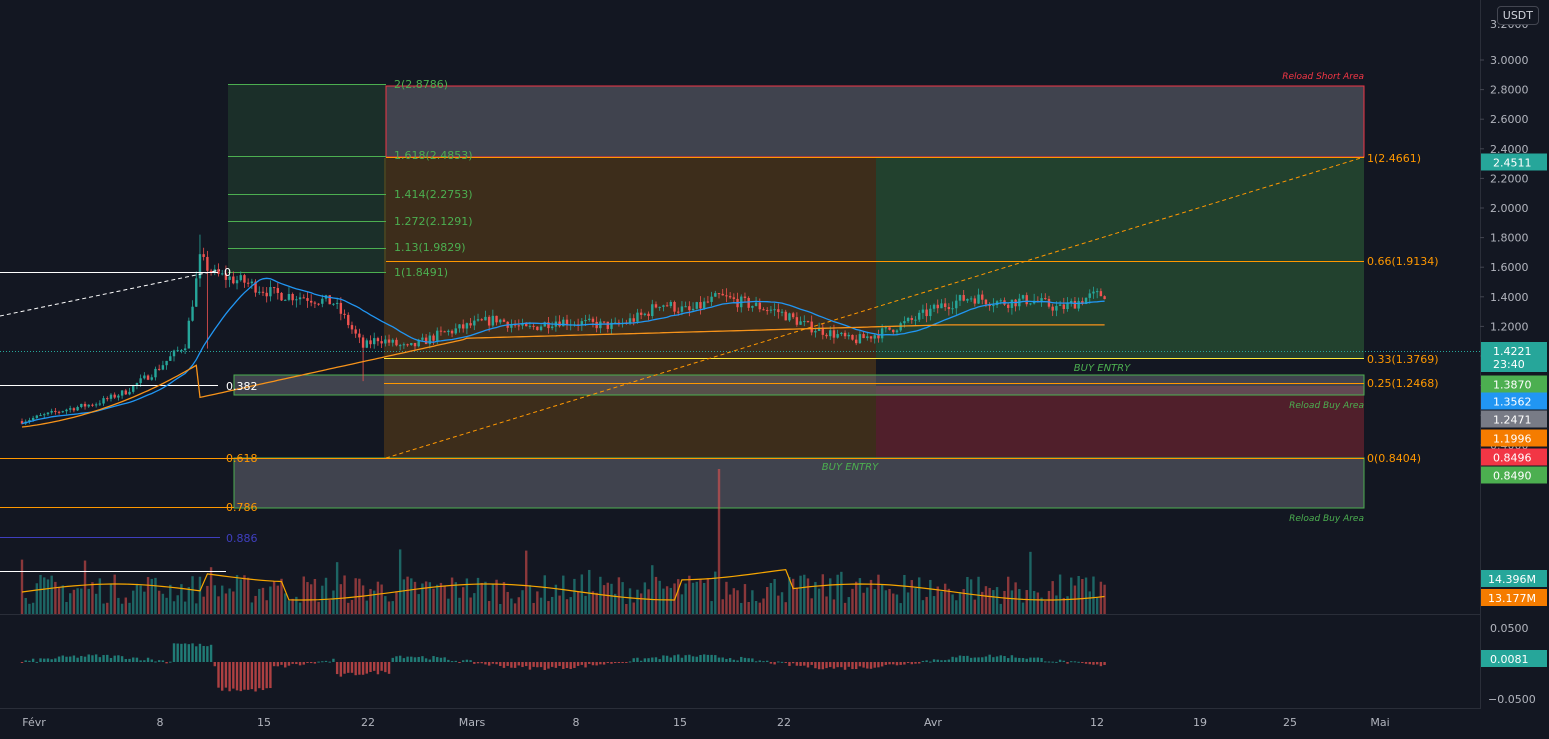  What do you see at coordinates (307, 178) in the screenshot?
I see `fib-extension-zone` at bounding box center [307, 178].